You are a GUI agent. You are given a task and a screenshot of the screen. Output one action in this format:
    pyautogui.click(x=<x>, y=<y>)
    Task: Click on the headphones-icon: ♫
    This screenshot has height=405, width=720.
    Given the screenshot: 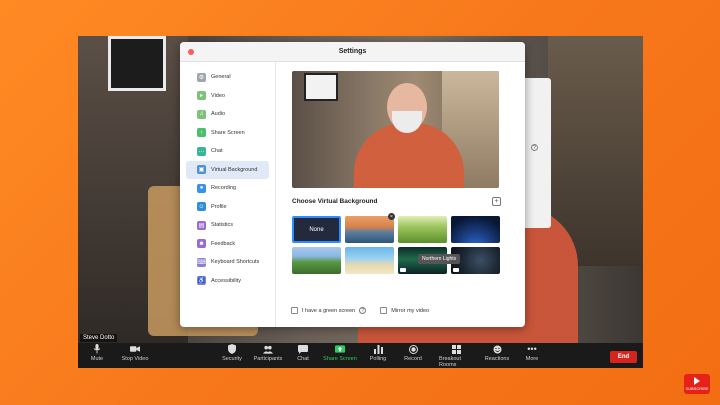 What is the action you would take?
    pyautogui.click(x=201, y=114)
    